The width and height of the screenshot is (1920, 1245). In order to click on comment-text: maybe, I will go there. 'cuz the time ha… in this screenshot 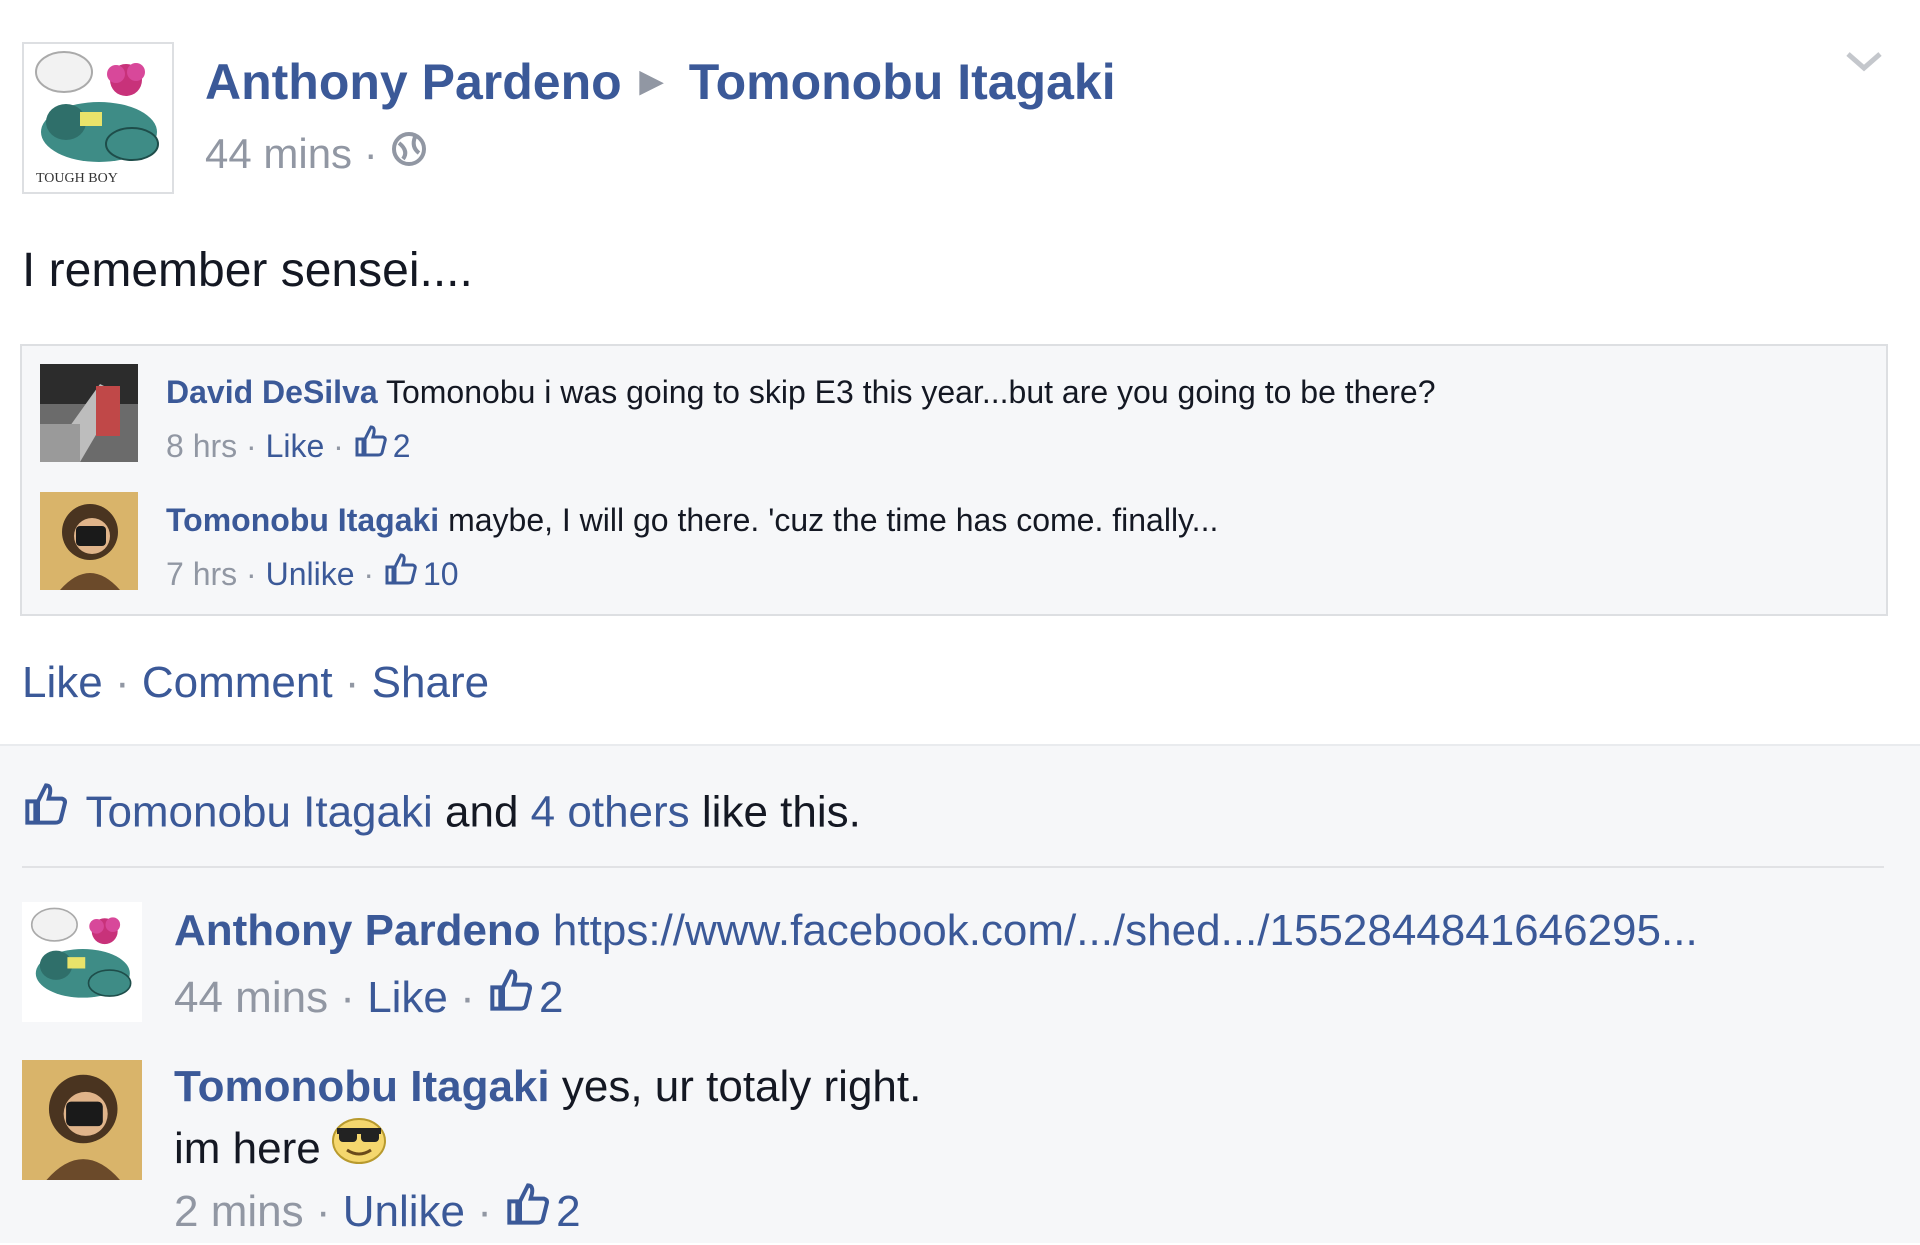, I will do `click(833, 520)`.